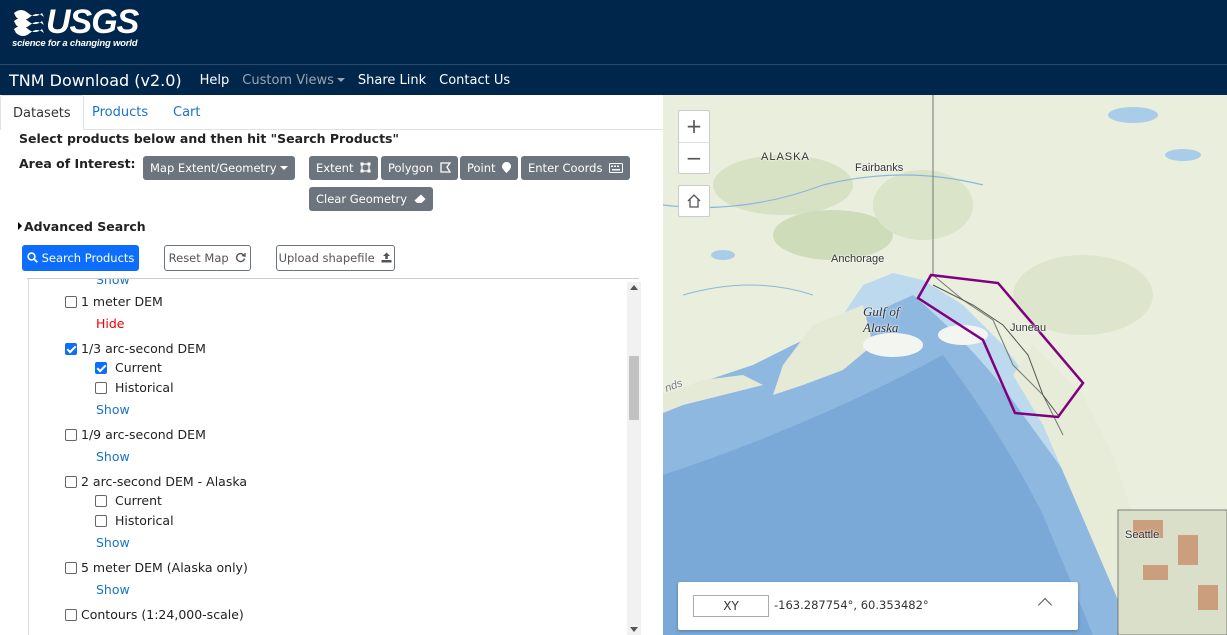 The width and height of the screenshot is (1227, 635). I want to click on clear-geometry-label: Clear Geometry, so click(362, 199).